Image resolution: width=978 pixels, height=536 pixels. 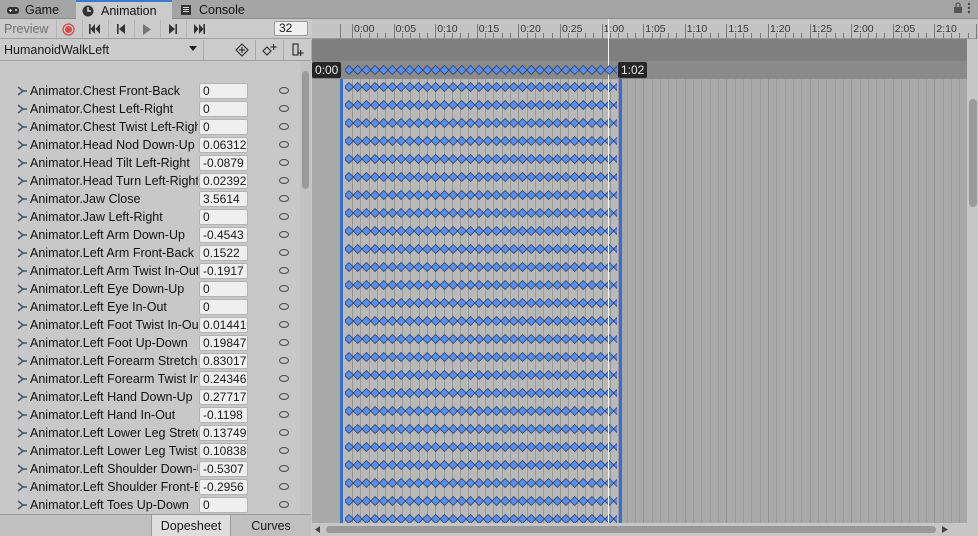 I want to click on previous-keyframe-button, so click(x=120, y=29).